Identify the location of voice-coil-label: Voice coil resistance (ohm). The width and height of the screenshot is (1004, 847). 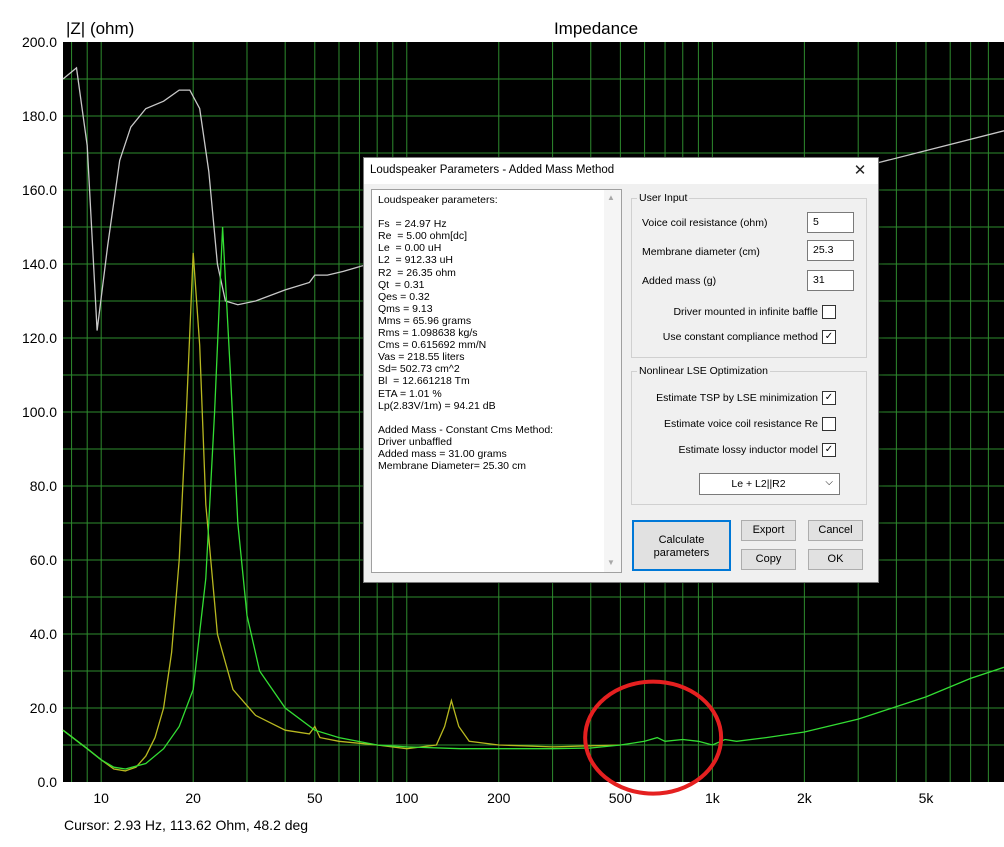
(705, 223).